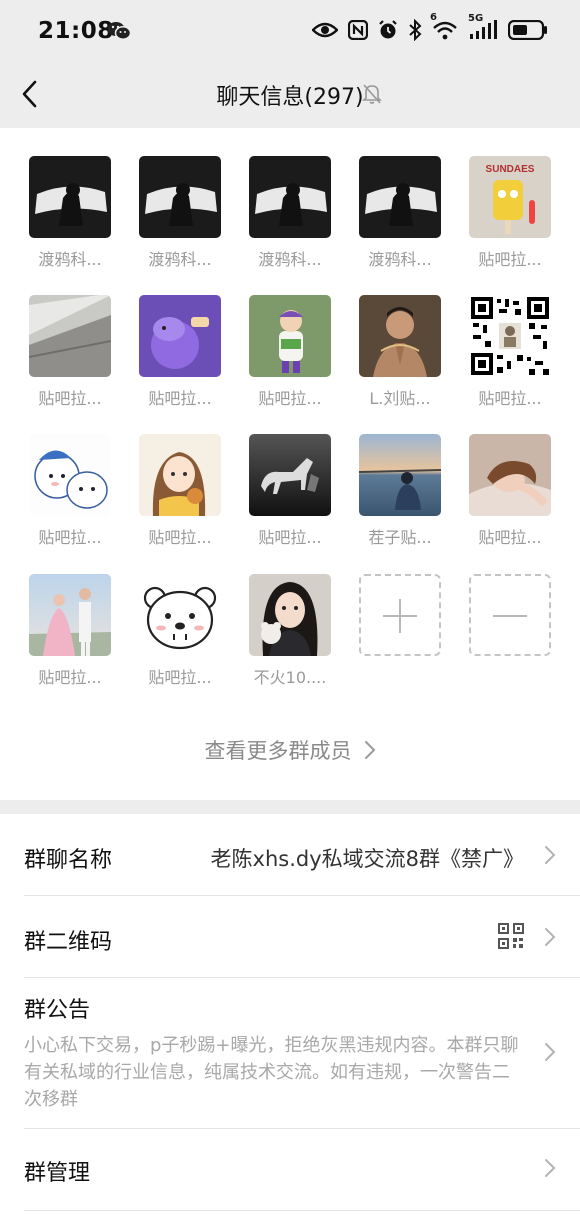  I want to click on view-more-members-button: 查看更多群成员, so click(290, 750).